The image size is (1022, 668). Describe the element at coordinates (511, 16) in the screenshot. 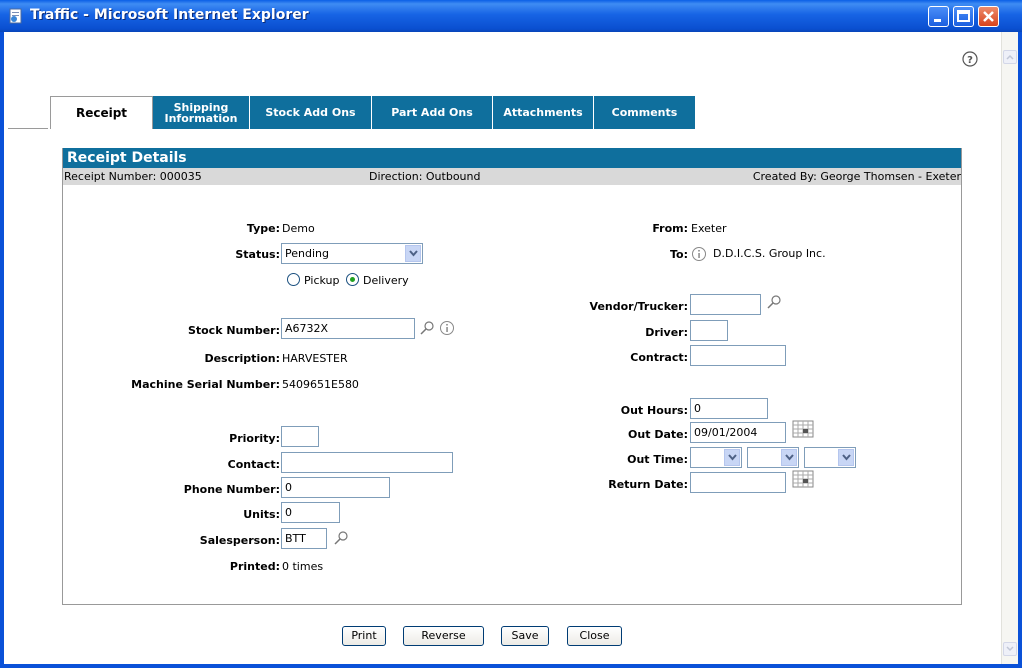

I see `title-bar: Traffic - Microsoft Internet Explorer` at that location.